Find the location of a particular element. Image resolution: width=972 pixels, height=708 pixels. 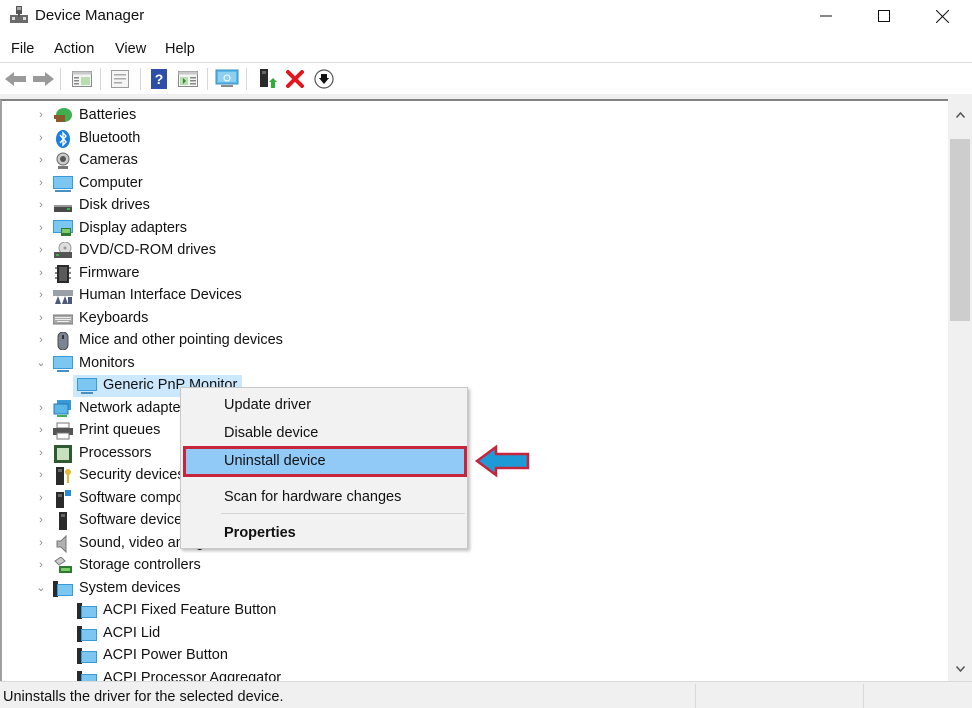

minimize-button is located at coordinates (826, 16).